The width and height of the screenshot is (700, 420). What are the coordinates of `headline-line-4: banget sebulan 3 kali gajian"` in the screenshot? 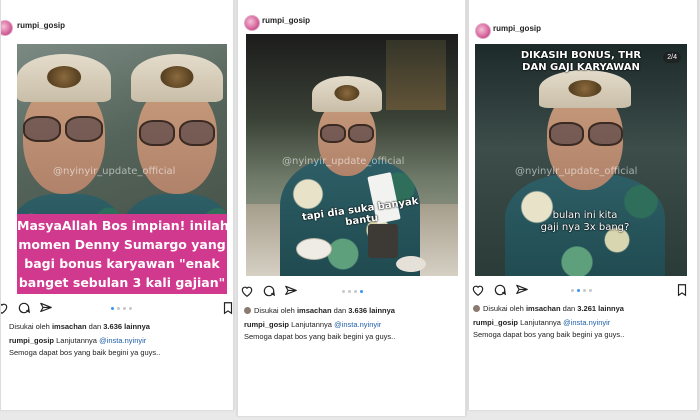 It's located at (122, 282).